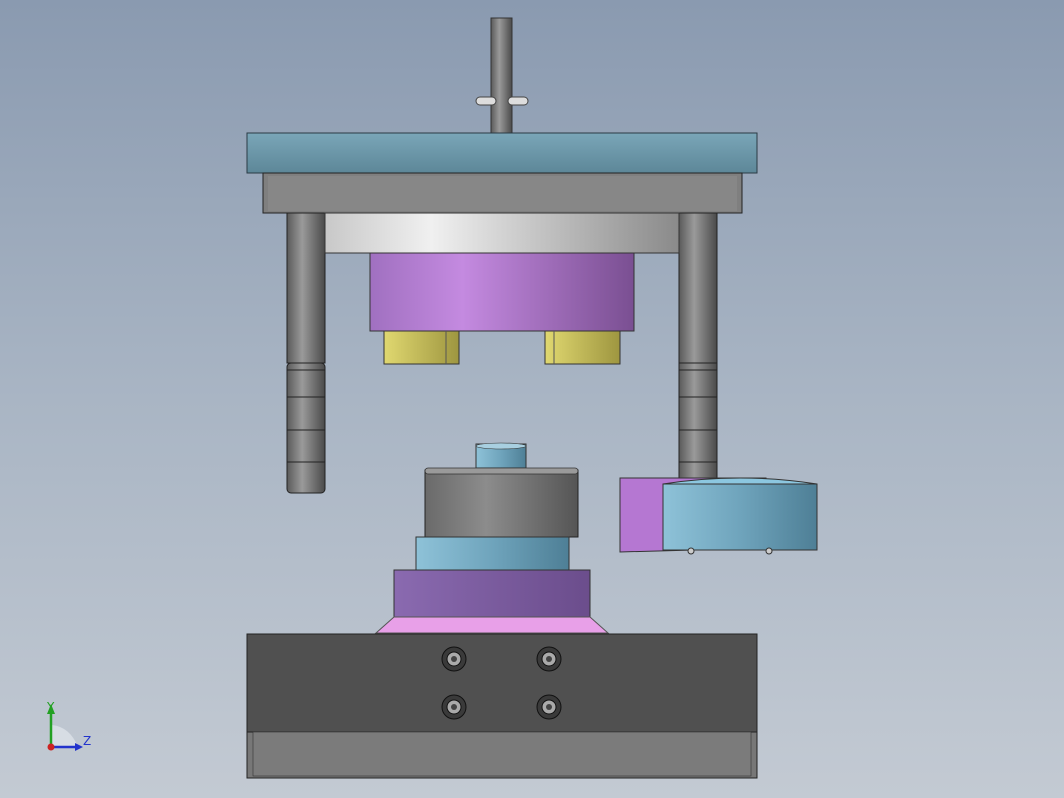 Image resolution: width=1064 pixels, height=798 pixels. What do you see at coordinates (306, 353) in the screenshot?
I see `guide-post-left` at bounding box center [306, 353].